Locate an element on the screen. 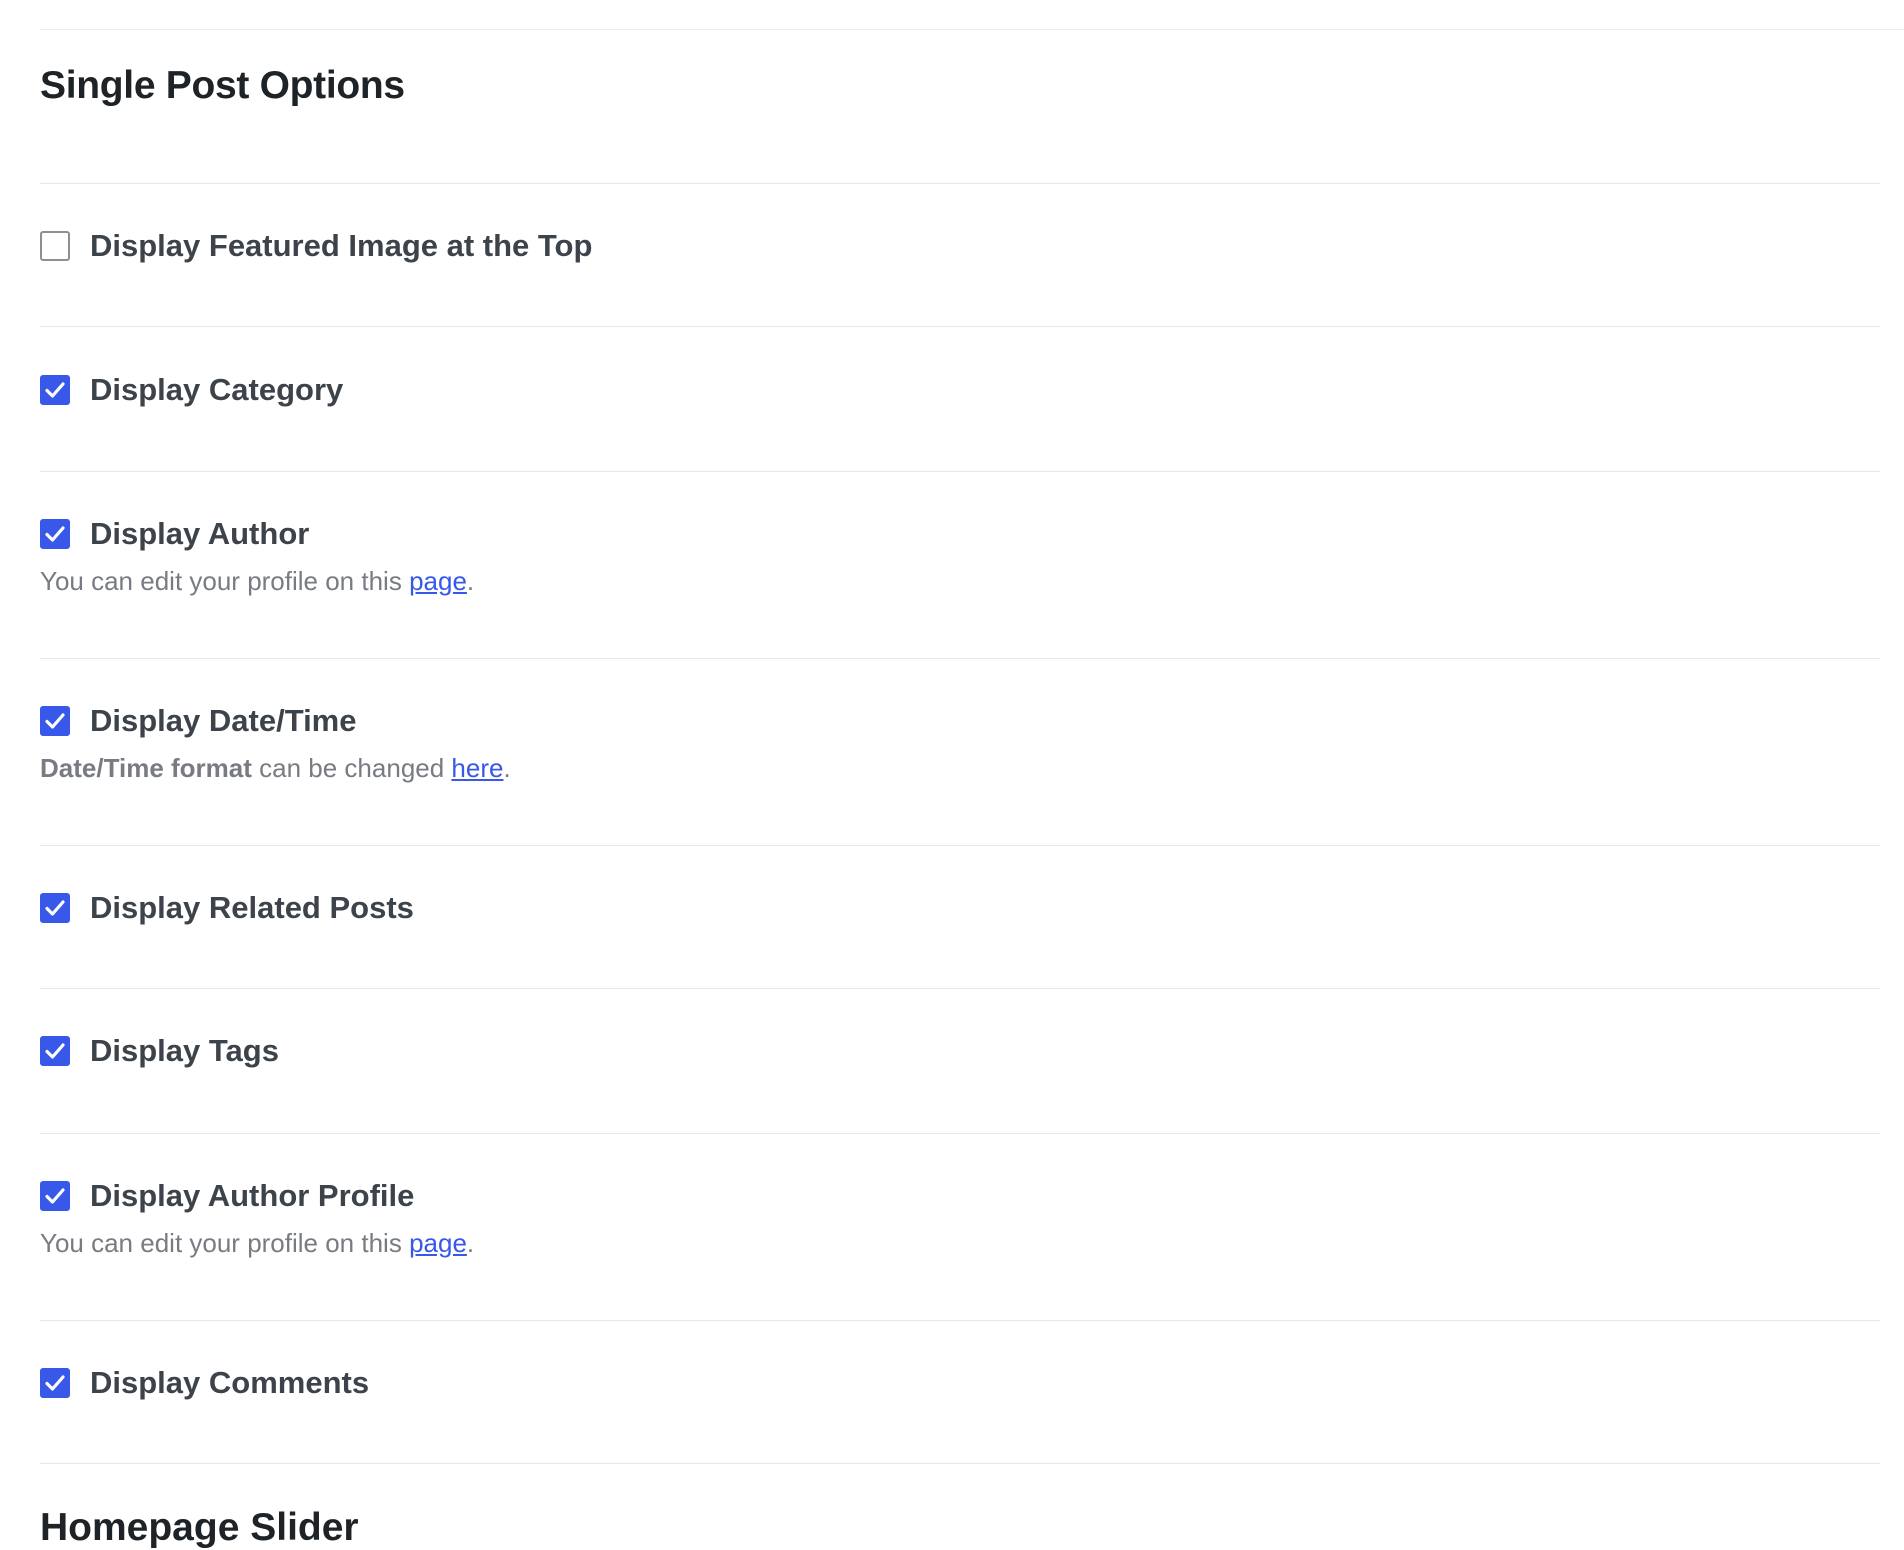  checkbox-category is located at coordinates (55, 390).